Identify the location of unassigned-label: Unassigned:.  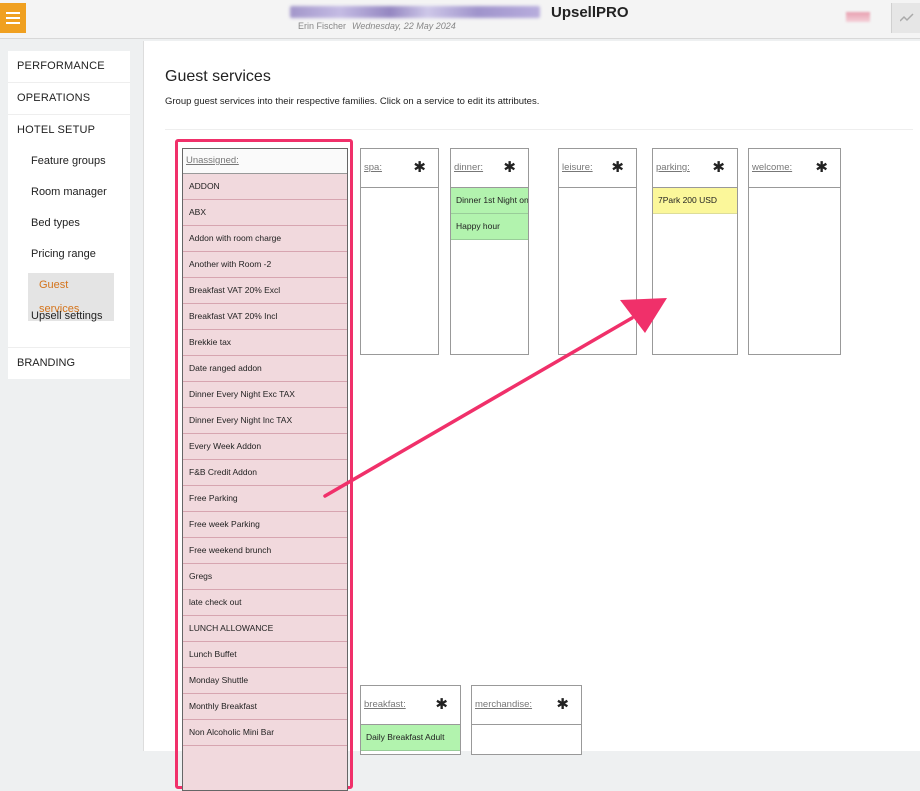
(265, 161).